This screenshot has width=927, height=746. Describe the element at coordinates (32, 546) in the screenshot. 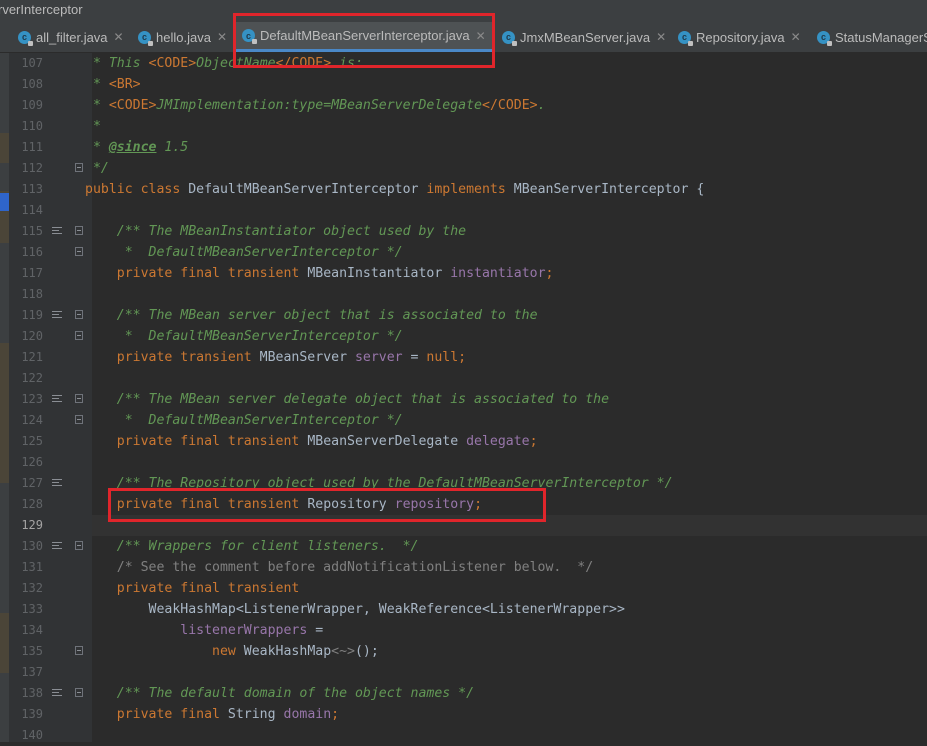

I see `line-number: 130` at that location.